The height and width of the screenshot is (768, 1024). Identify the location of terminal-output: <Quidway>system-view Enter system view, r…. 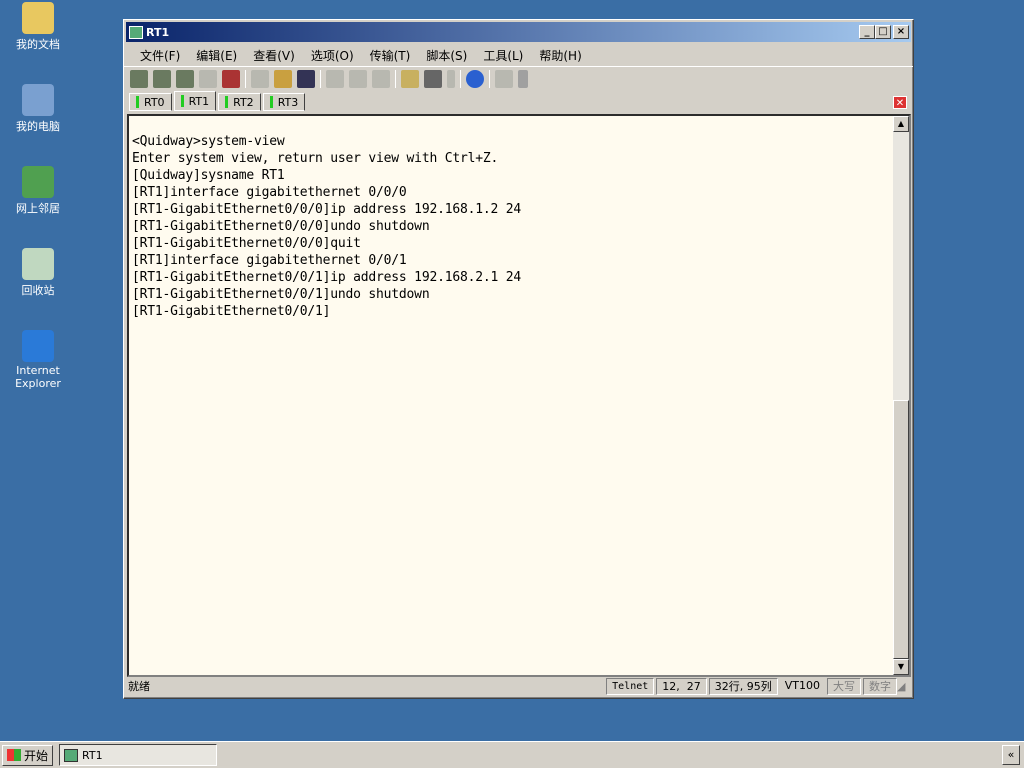
(326, 226).